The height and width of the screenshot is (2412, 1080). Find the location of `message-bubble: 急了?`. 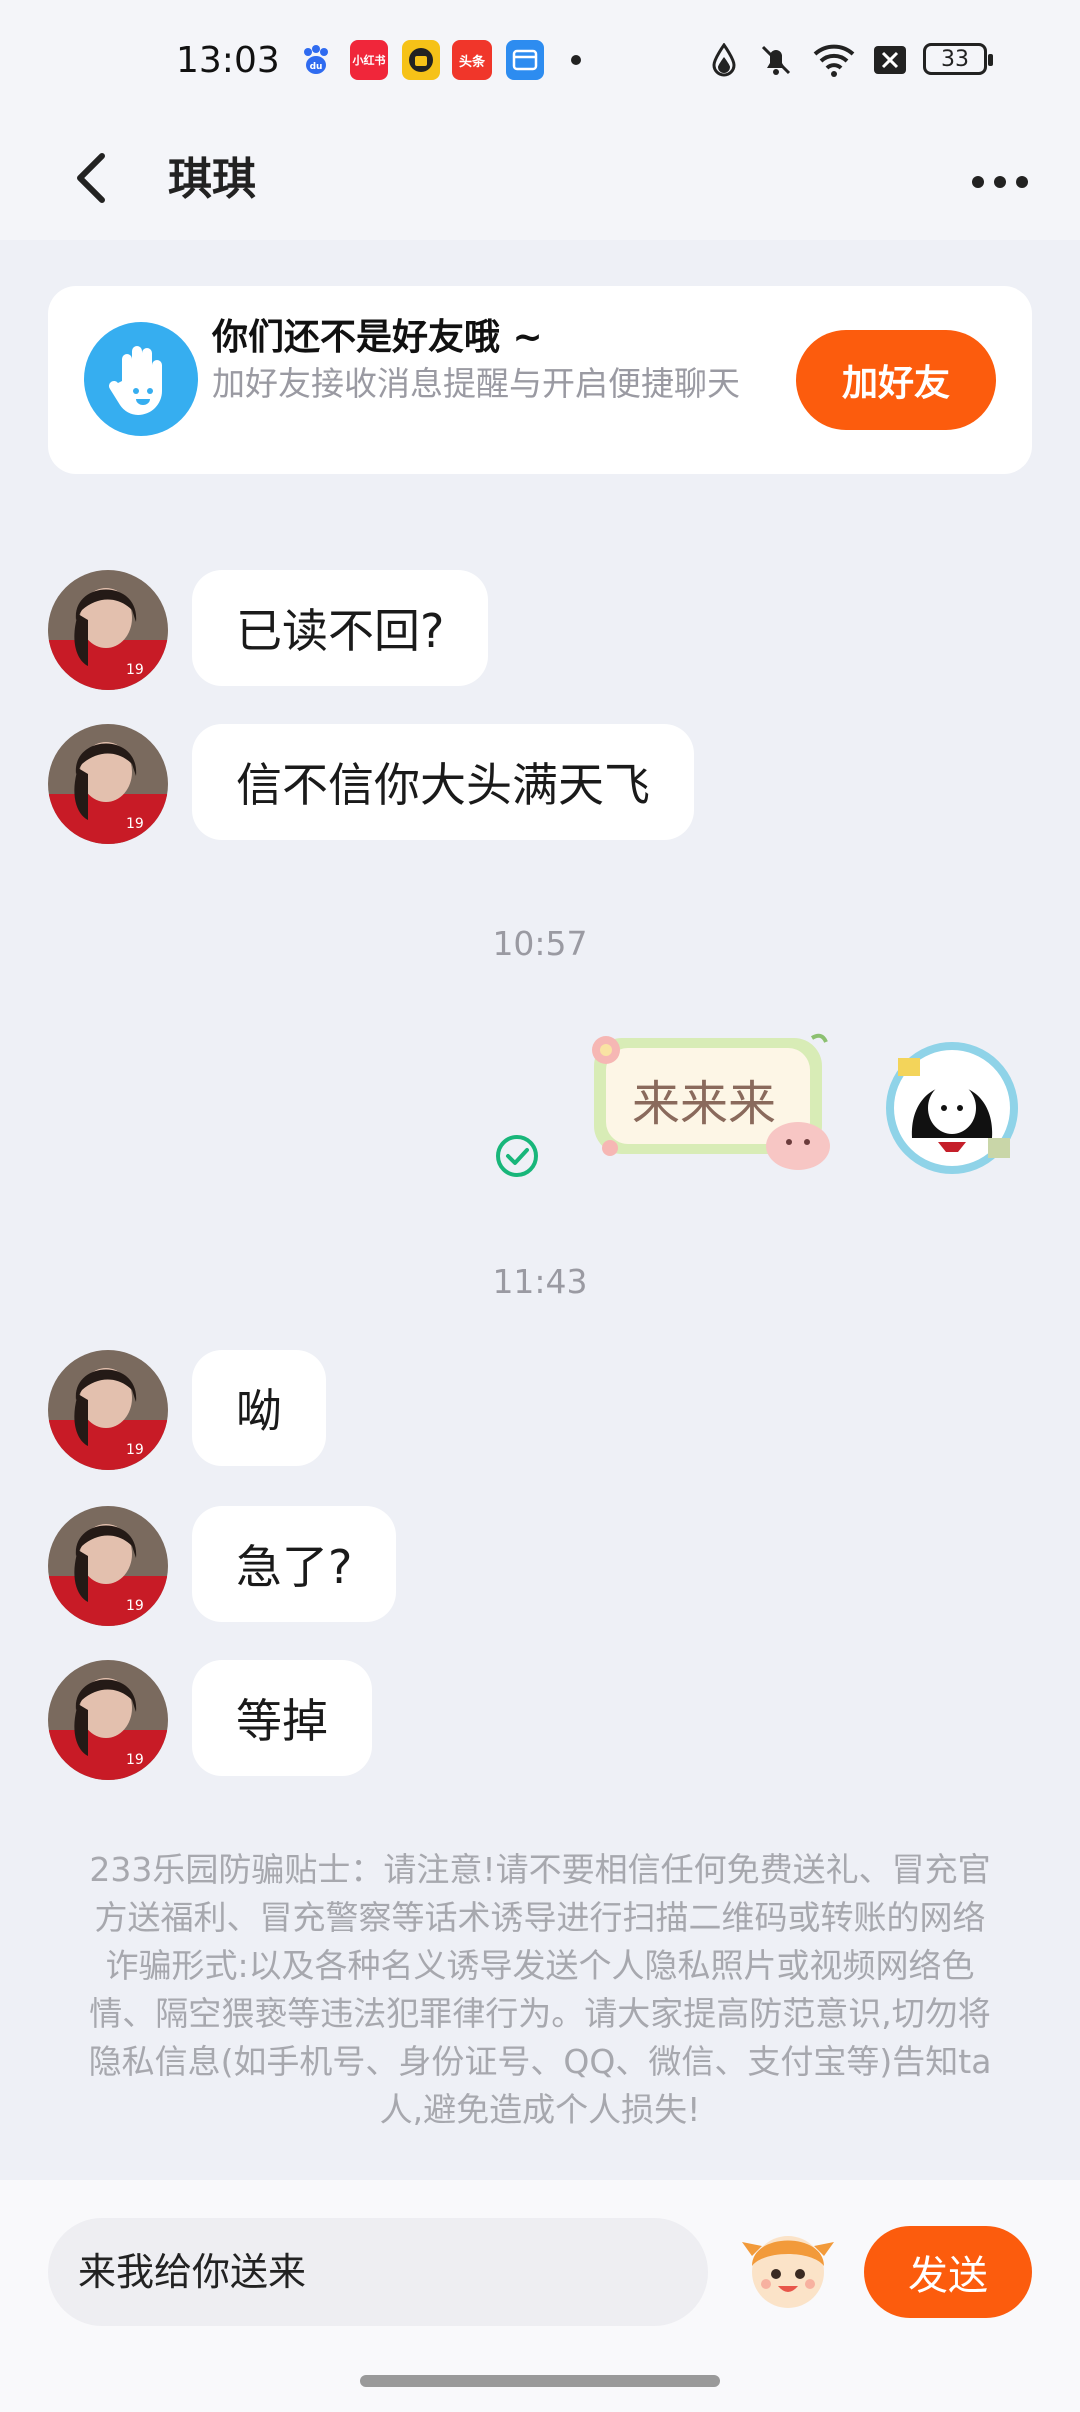

message-bubble: 急了? is located at coordinates (294, 1564).